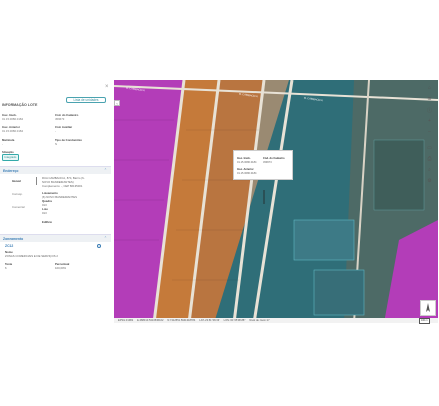  What do you see at coordinates (17, 194) in the screenshot?
I see `tab-correspondencia: Corresp.` at bounding box center [17, 194].